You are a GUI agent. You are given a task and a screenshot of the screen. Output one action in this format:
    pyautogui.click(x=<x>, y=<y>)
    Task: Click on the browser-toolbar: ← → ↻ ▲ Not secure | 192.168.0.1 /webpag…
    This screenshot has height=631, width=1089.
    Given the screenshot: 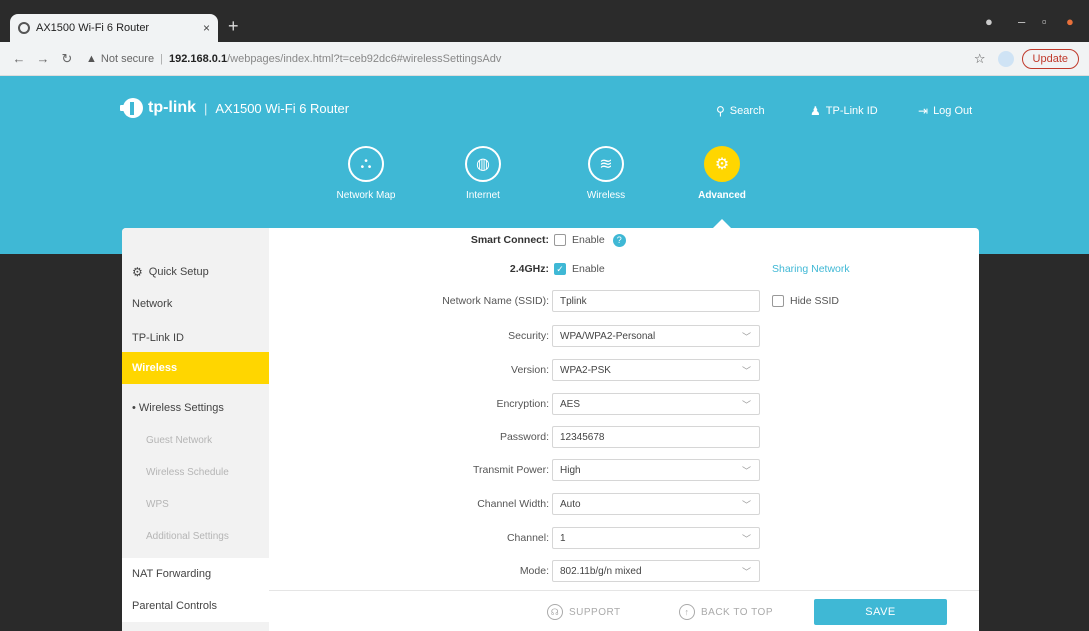 What is the action you would take?
    pyautogui.click(x=544, y=59)
    